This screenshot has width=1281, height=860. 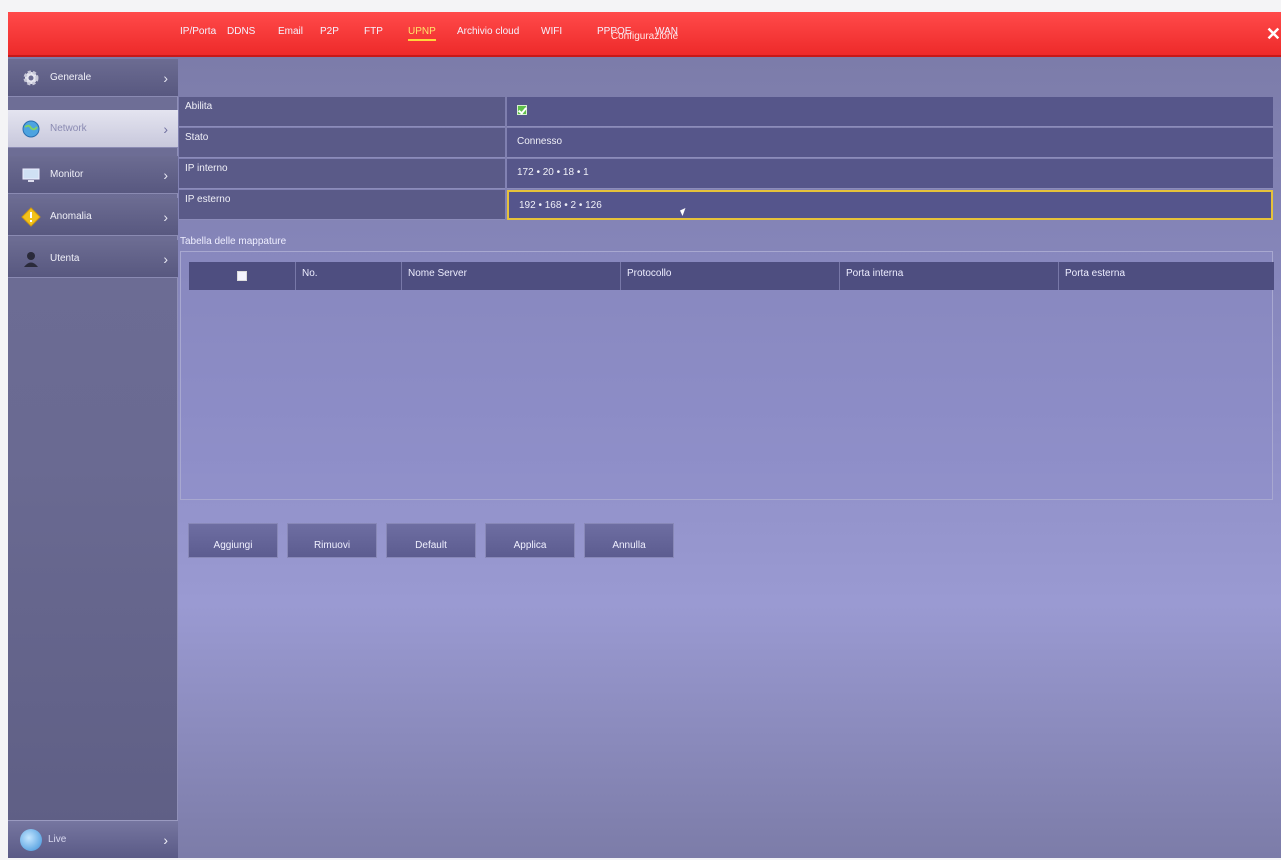 I want to click on live-icon, so click(x=31, y=839).